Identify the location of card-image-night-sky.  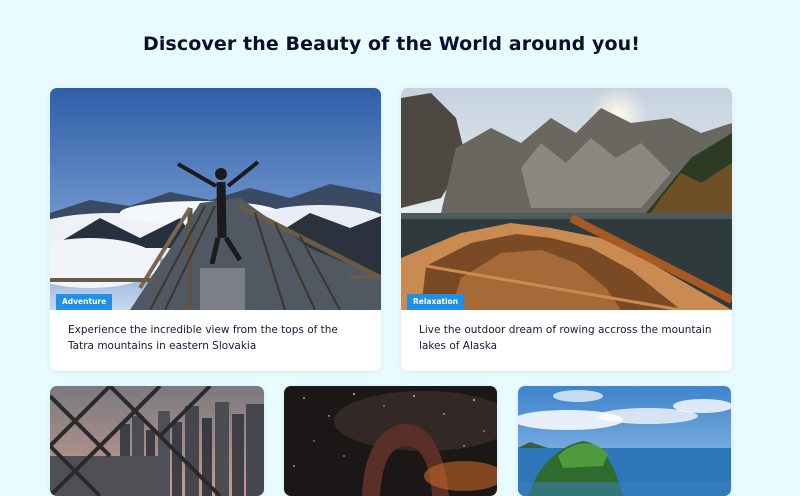
(390, 441).